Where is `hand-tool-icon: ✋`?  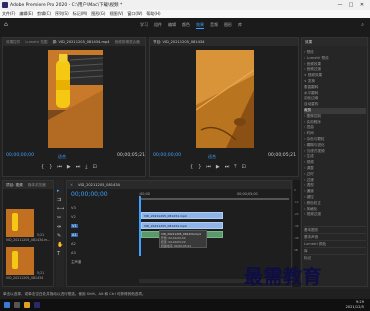 hand-tool-icon: ✋ is located at coordinates (60, 245).